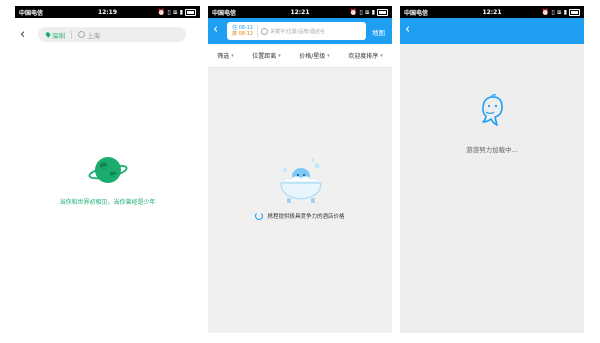 The image size is (600, 343). I want to click on header: ‹, so click(492, 31).